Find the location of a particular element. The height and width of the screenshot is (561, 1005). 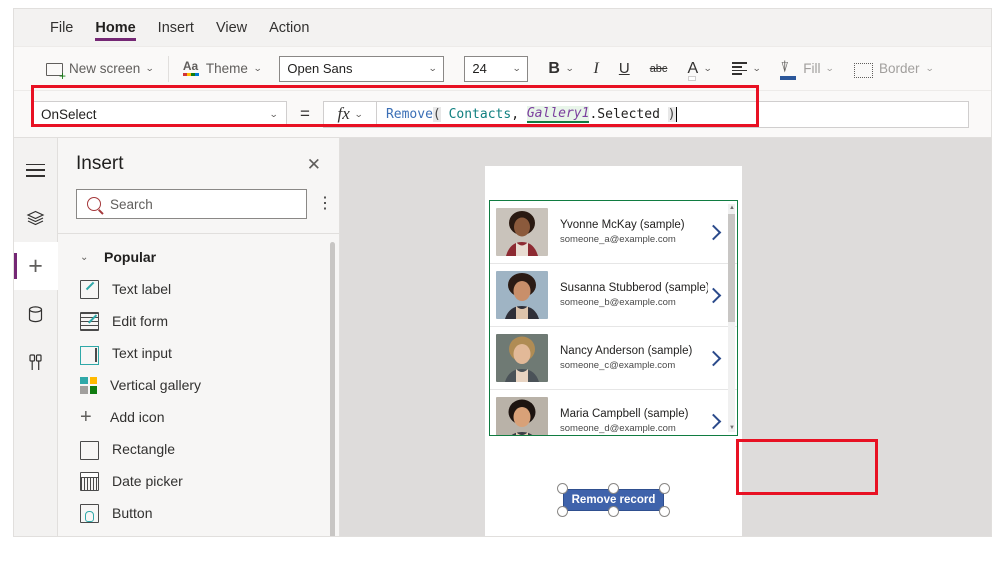

underline-button: U is located at coordinates (624, 69).